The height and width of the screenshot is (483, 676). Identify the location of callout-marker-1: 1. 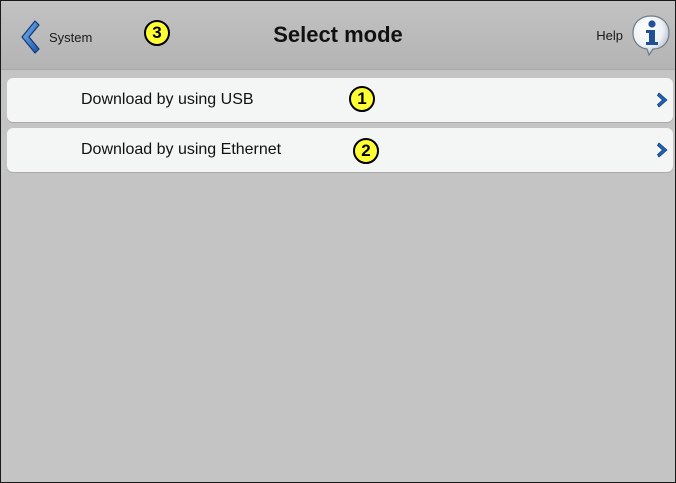
(362, 99).